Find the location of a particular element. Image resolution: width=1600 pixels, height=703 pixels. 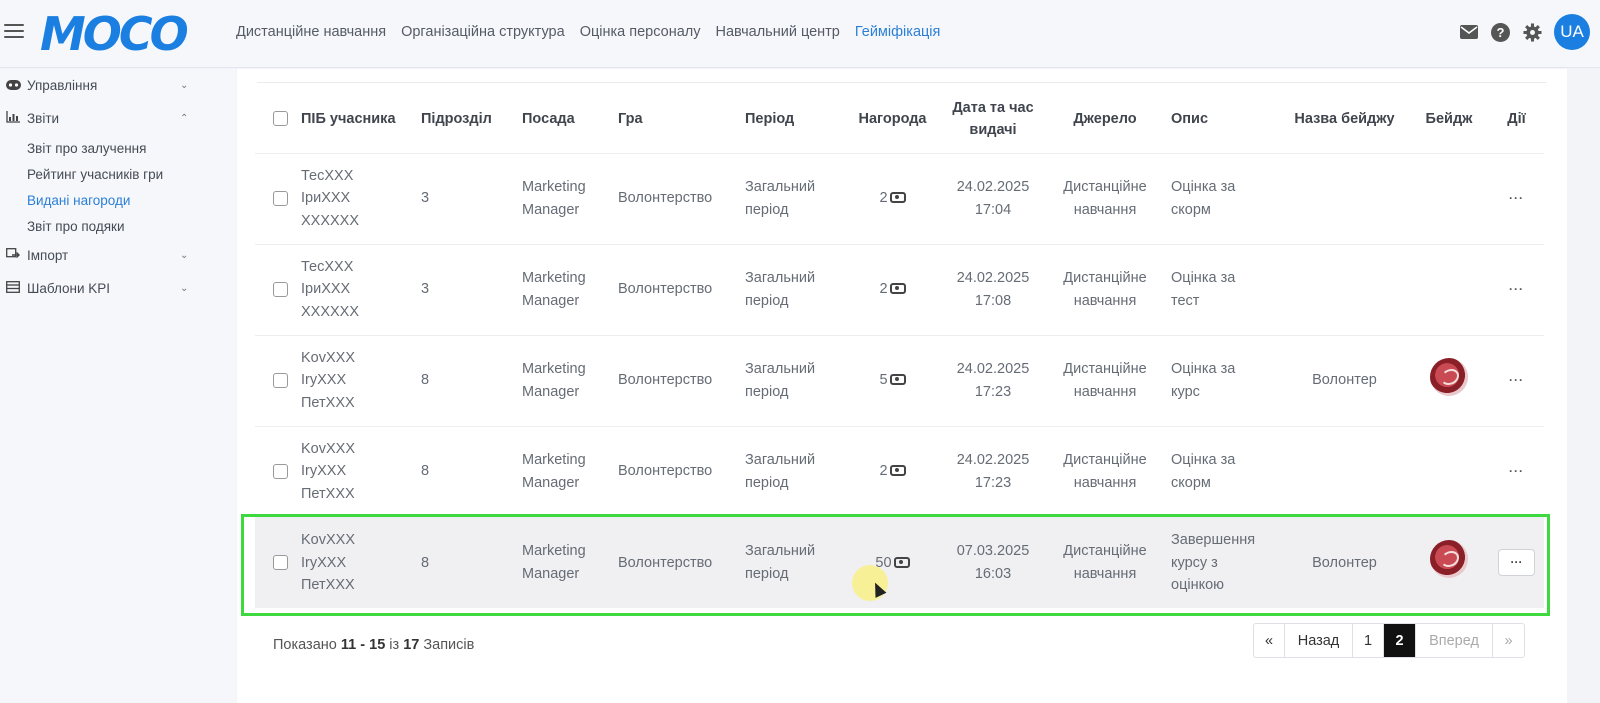

sidebar-group-label: Шаблони KPI is located at coordinates (69, 288).